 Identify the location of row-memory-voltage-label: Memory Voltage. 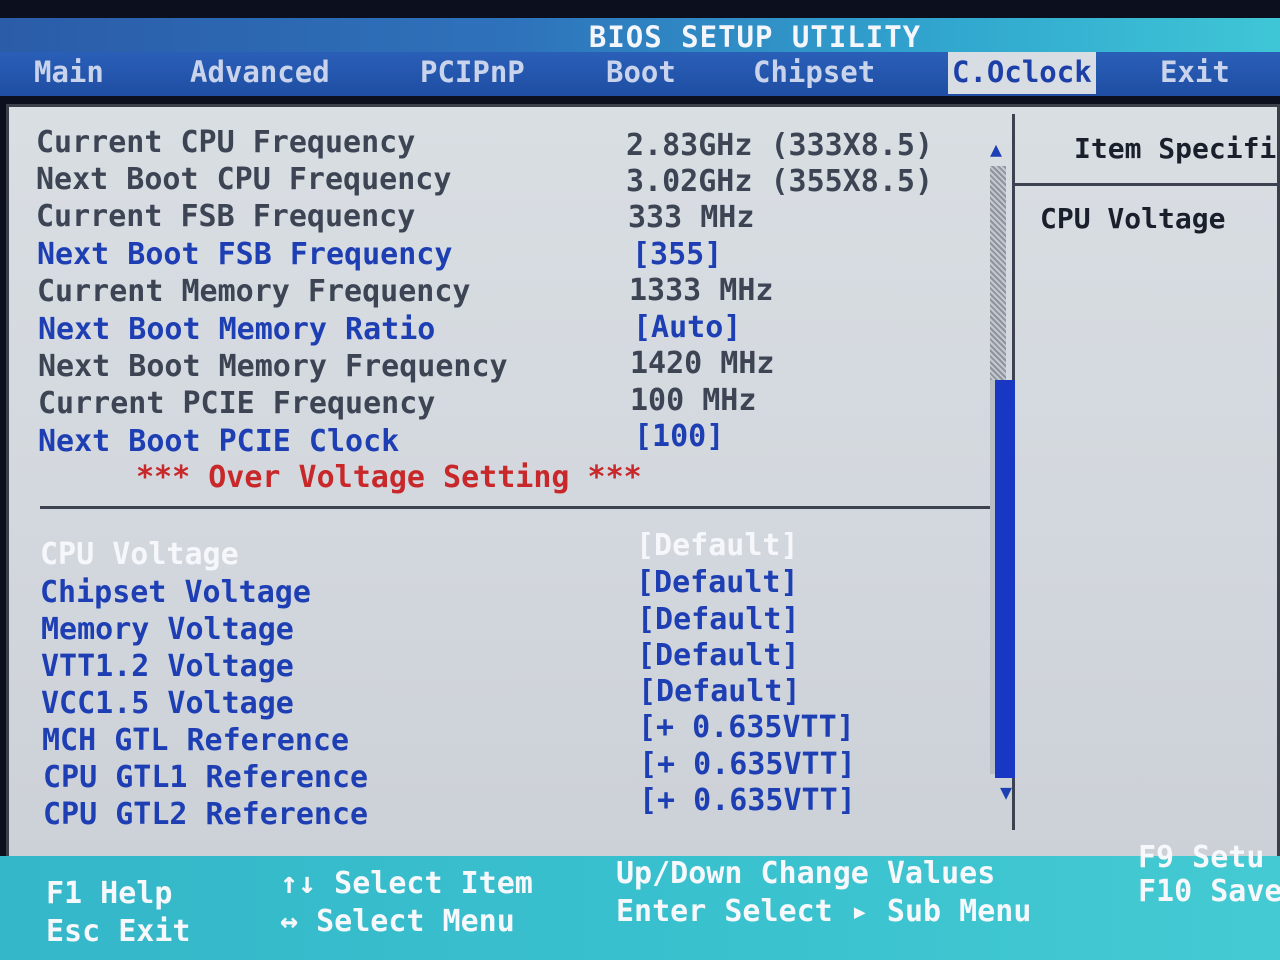
(167, 630).